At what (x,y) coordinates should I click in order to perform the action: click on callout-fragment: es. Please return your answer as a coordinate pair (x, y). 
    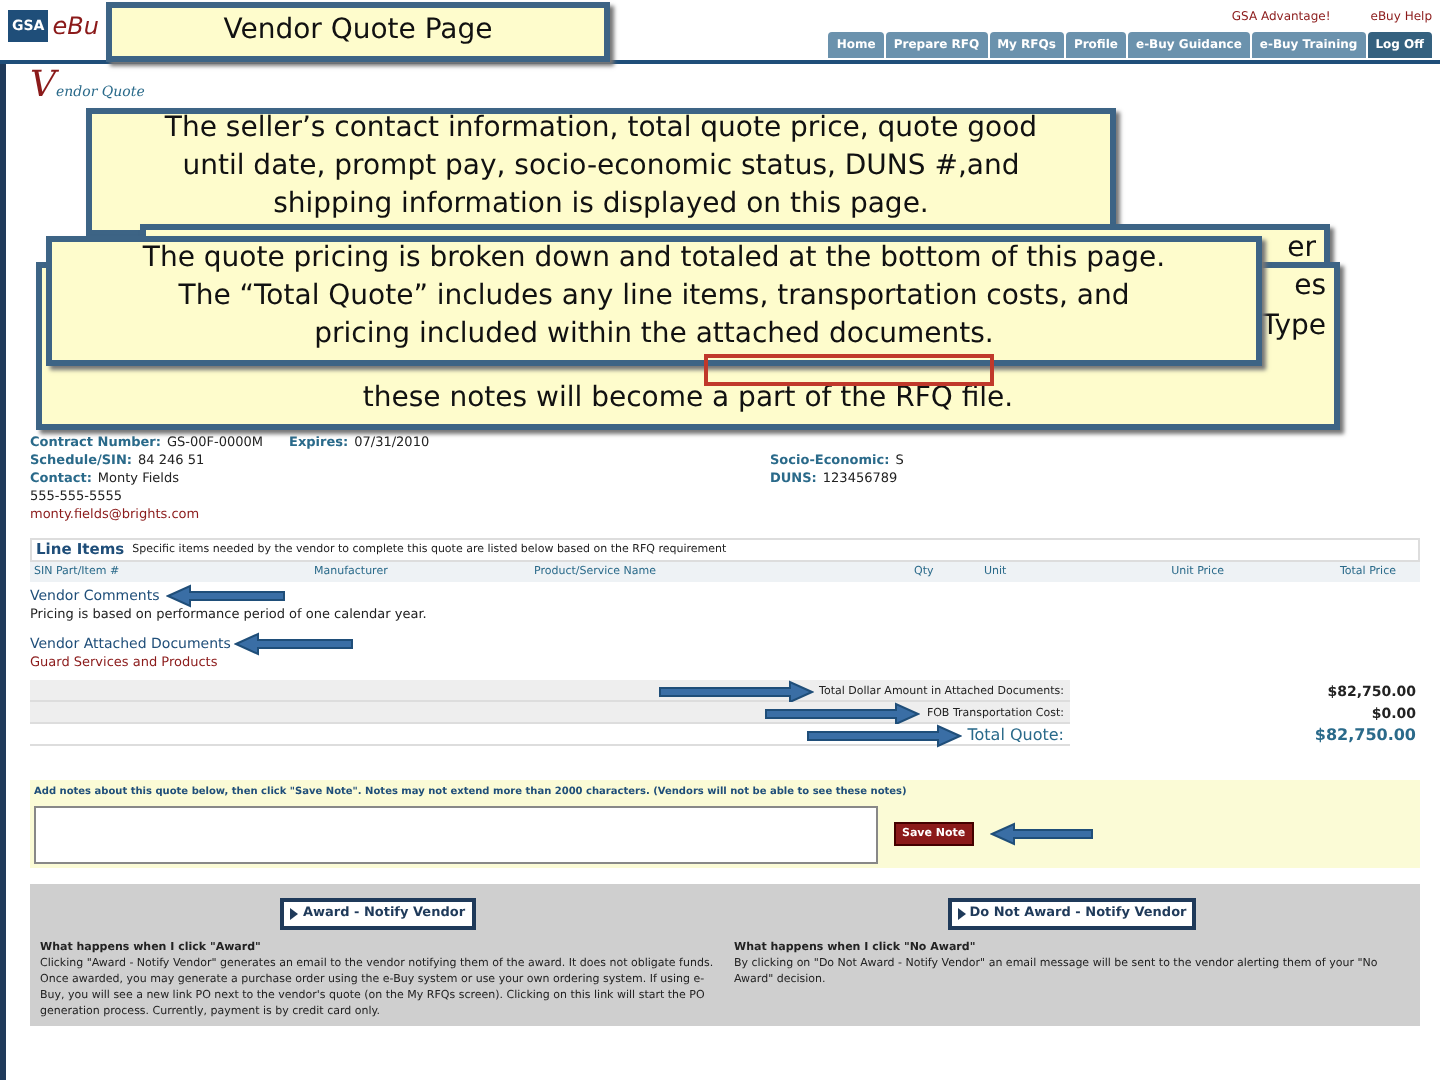
    Looking at the image, I should click on (1310, 286).